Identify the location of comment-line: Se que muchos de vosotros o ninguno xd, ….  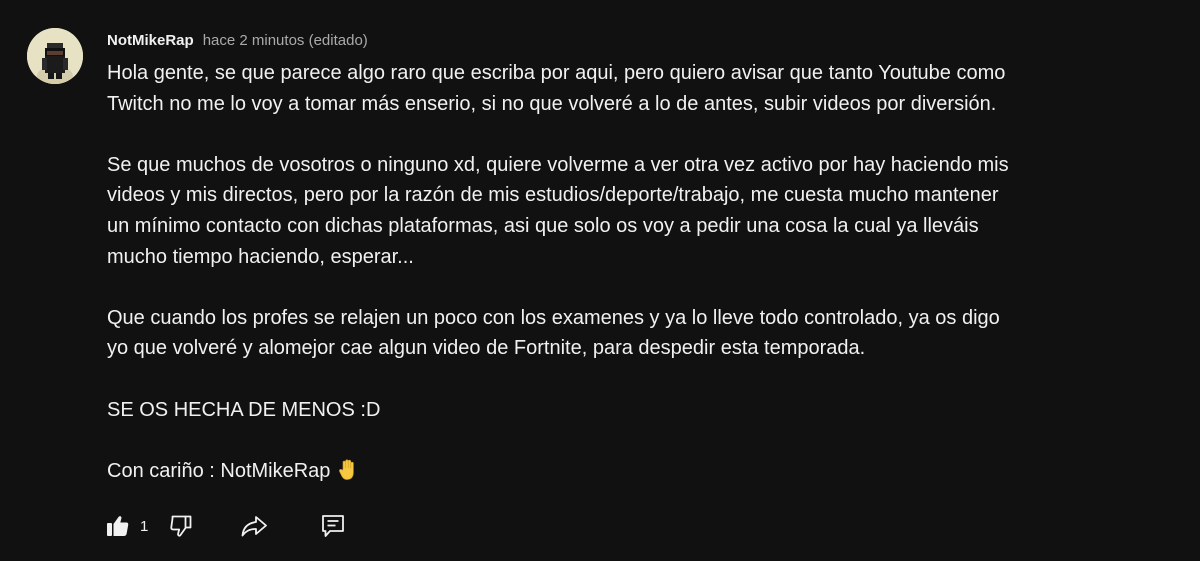
(558, 164).